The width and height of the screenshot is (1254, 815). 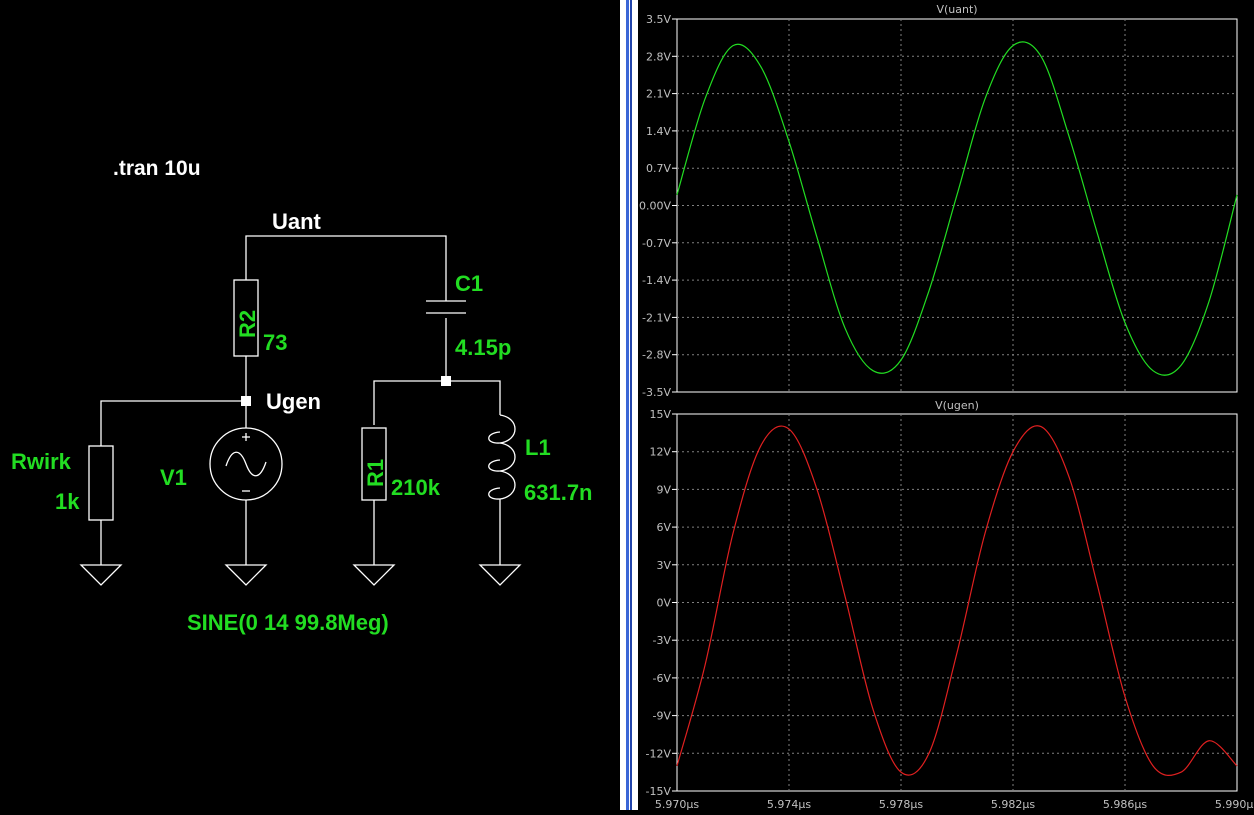 What do you see at coordinates (173, 477) in the screenshot?
I see `v1-ref-label: V1` at bounding box center [173, 477].